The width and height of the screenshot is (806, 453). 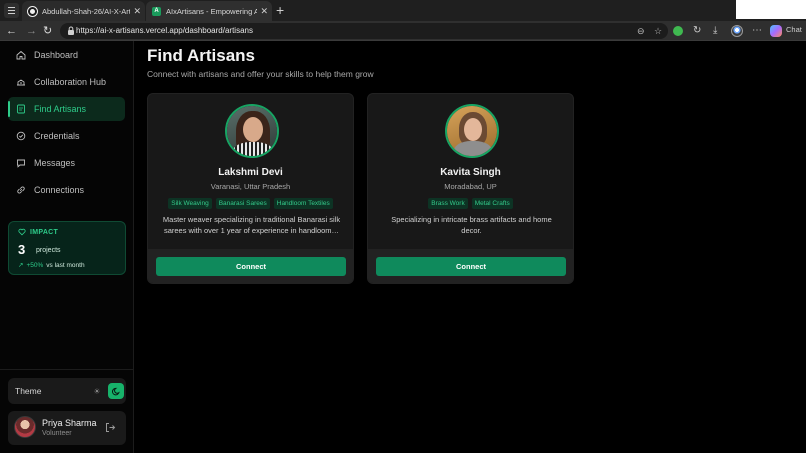 I want to click on window-controls-area, so click(x=771, y=9).